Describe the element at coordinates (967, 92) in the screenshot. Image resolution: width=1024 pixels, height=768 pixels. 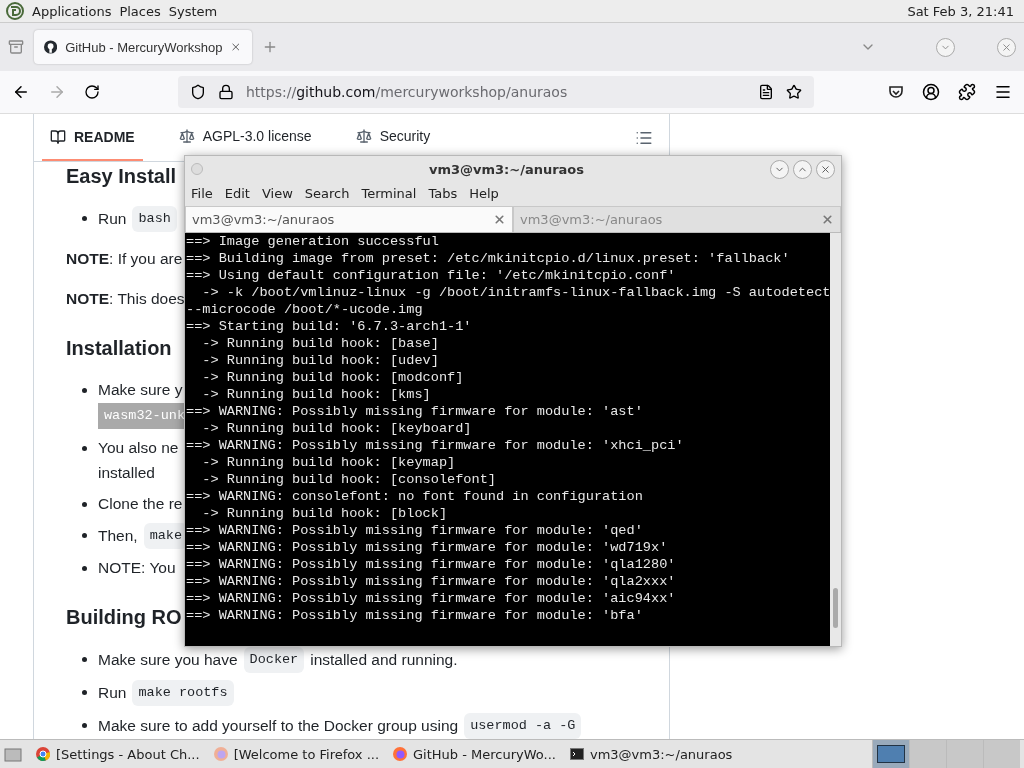
I see `extensions-icon` at that location.